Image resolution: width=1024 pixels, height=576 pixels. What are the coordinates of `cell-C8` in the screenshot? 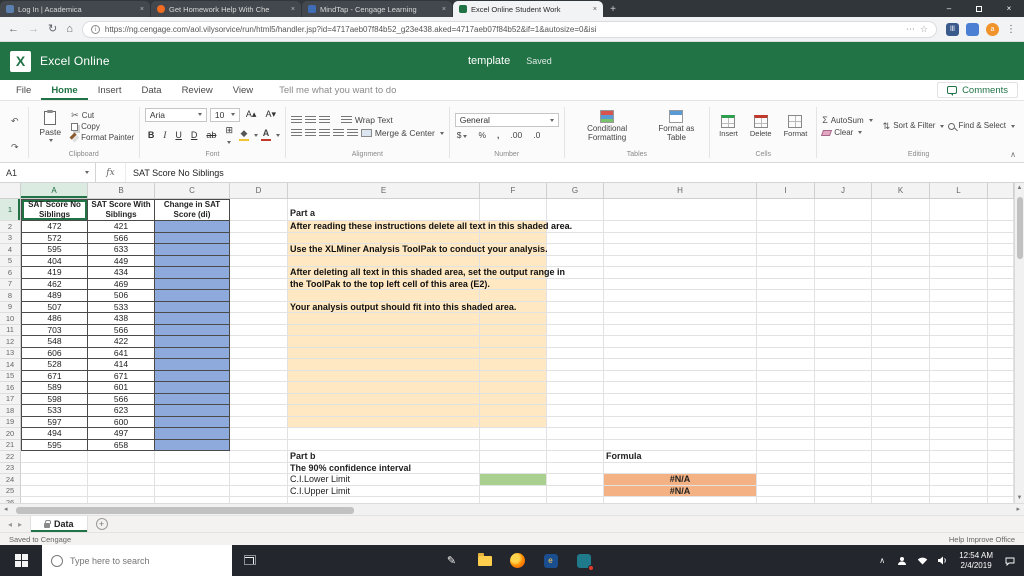 It's located at (192, 296).